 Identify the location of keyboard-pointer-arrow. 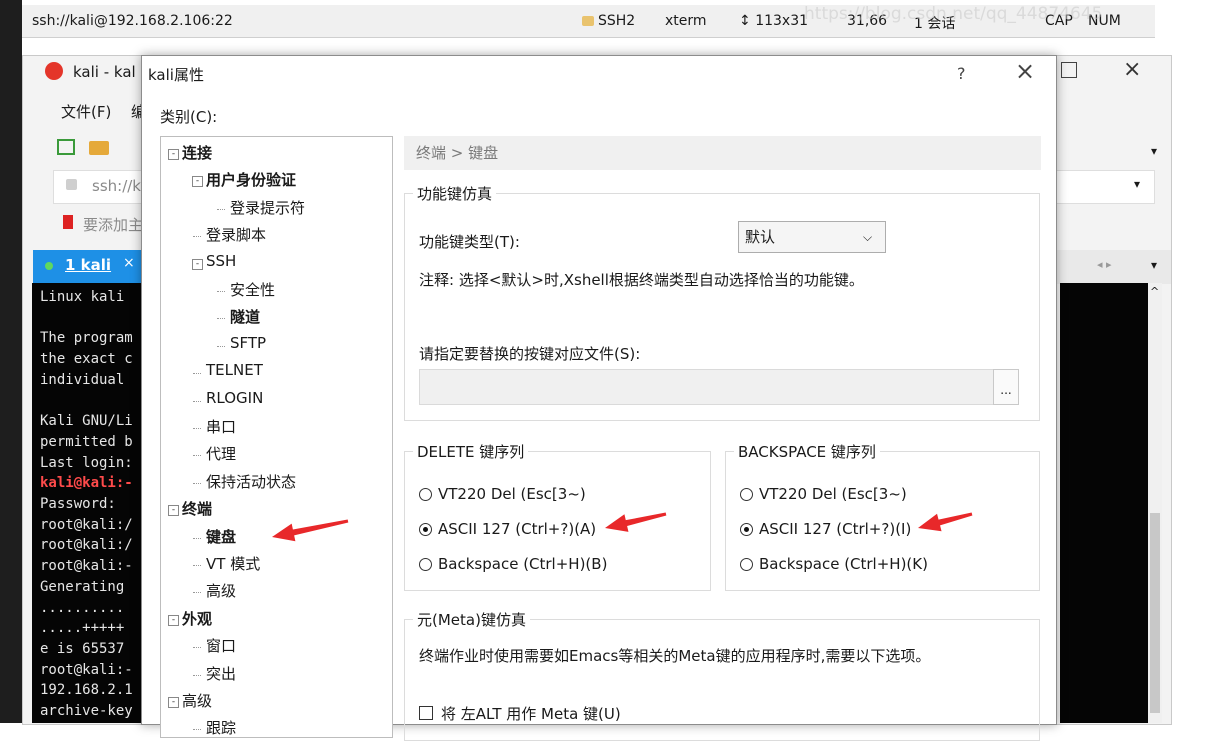
(310, 530).